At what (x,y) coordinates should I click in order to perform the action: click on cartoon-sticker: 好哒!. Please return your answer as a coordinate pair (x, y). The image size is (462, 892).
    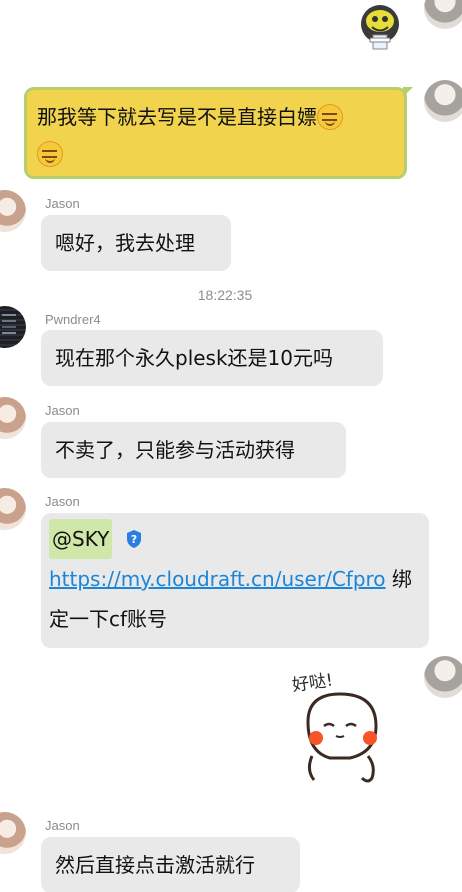
    Looking at the image, I should click on (347, 724).